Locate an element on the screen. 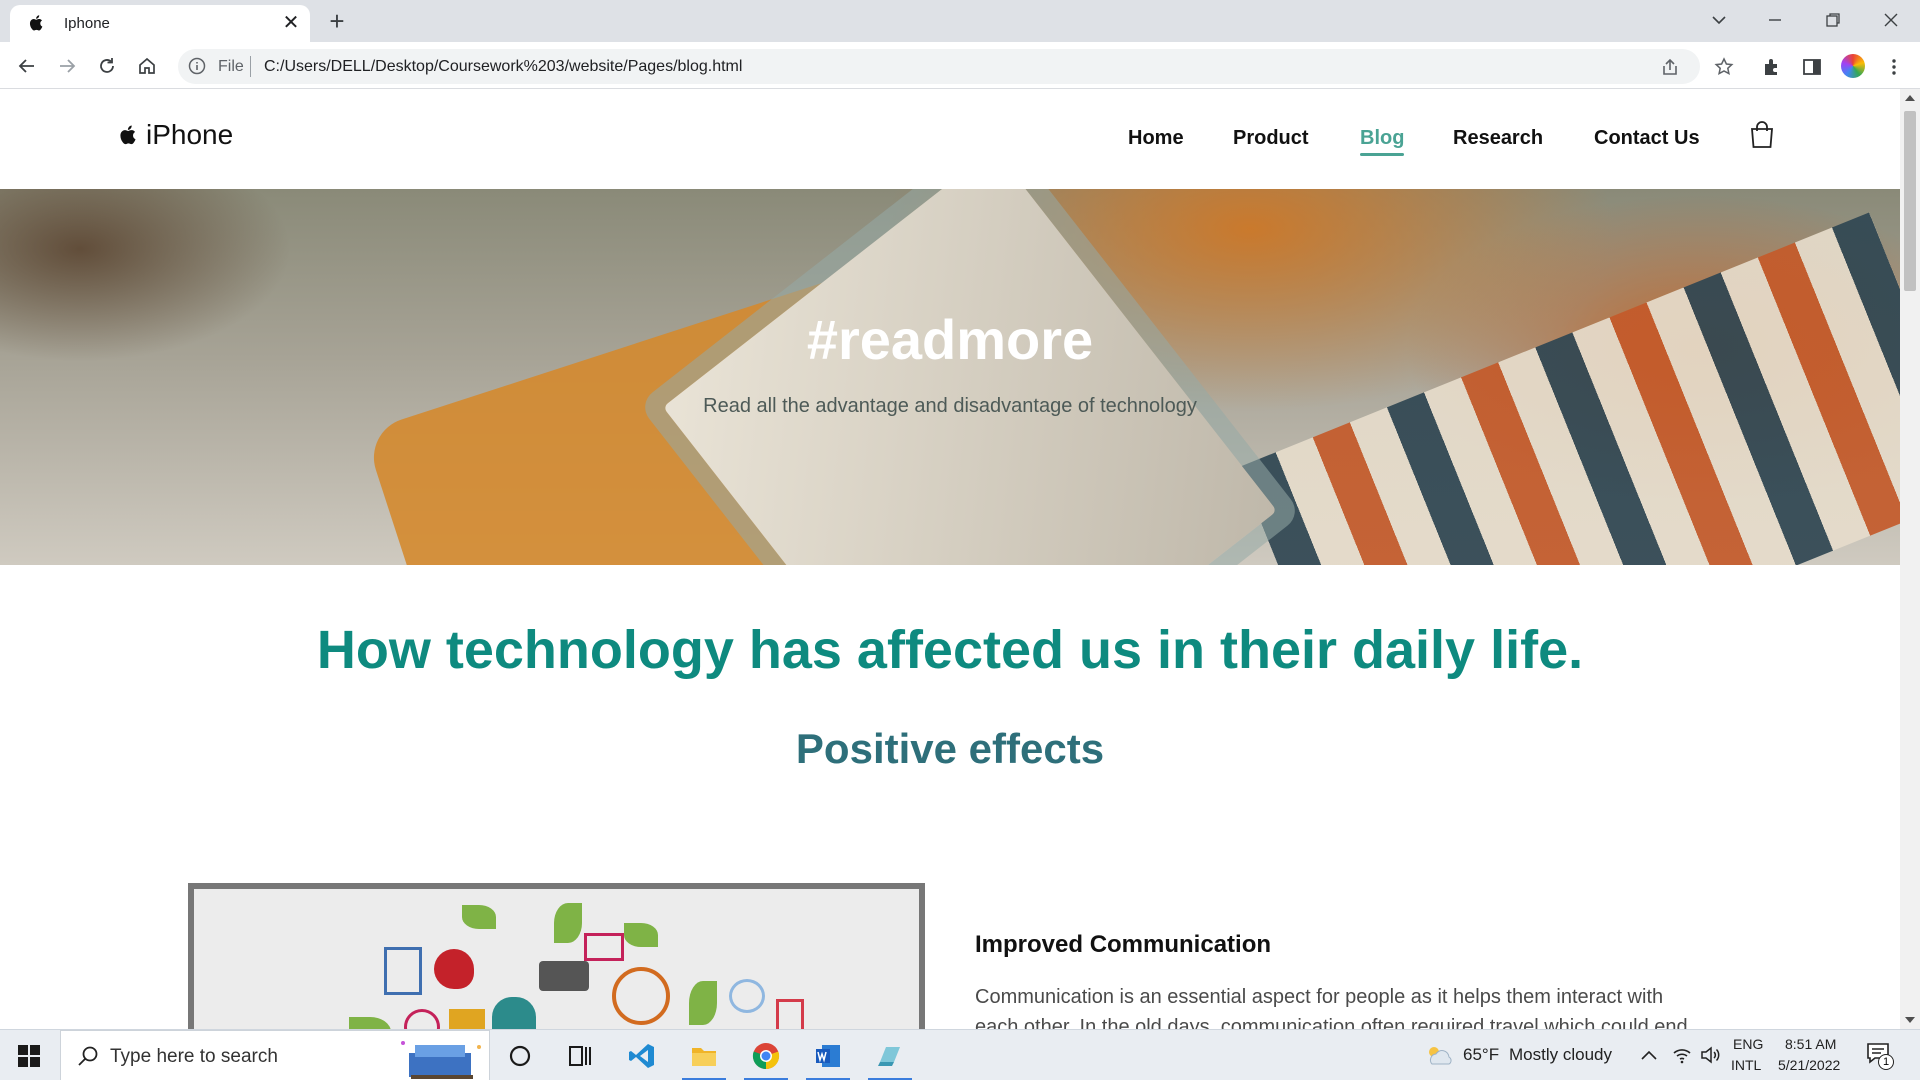 The width and height of the screenshot is (1920, 1080). reload-icon is located at coordinates (107, 65).